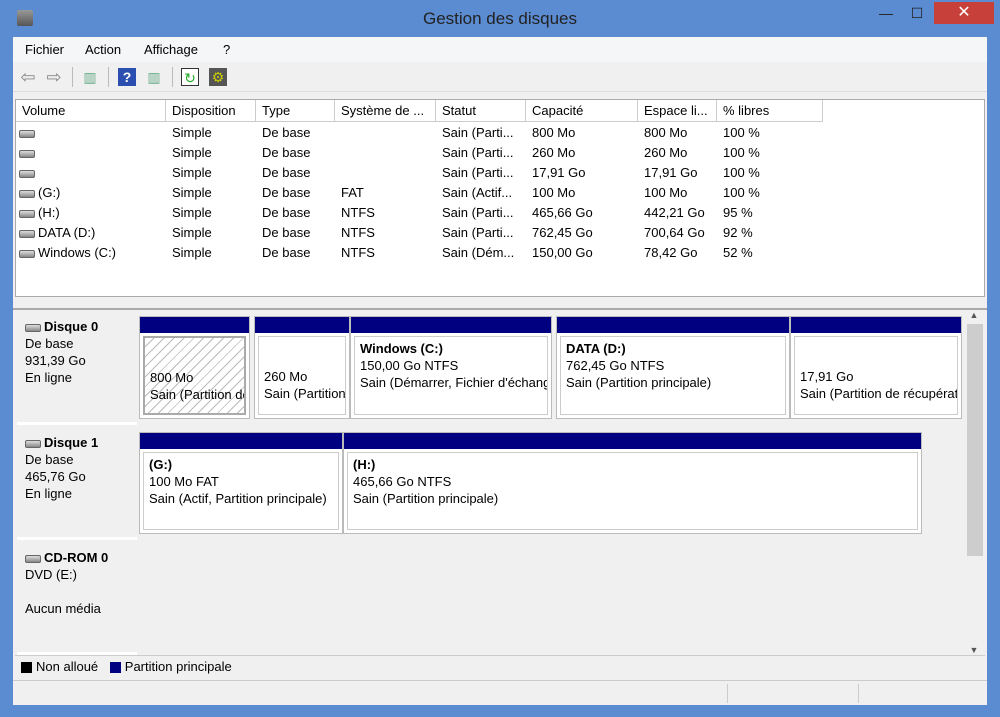 The width and height of the screenshot is (1000, 717). What do you see at coordinates (974, 650) in the screenshot?
I see `scroll-down-icon: ▼` at bounding box center [974, 650].